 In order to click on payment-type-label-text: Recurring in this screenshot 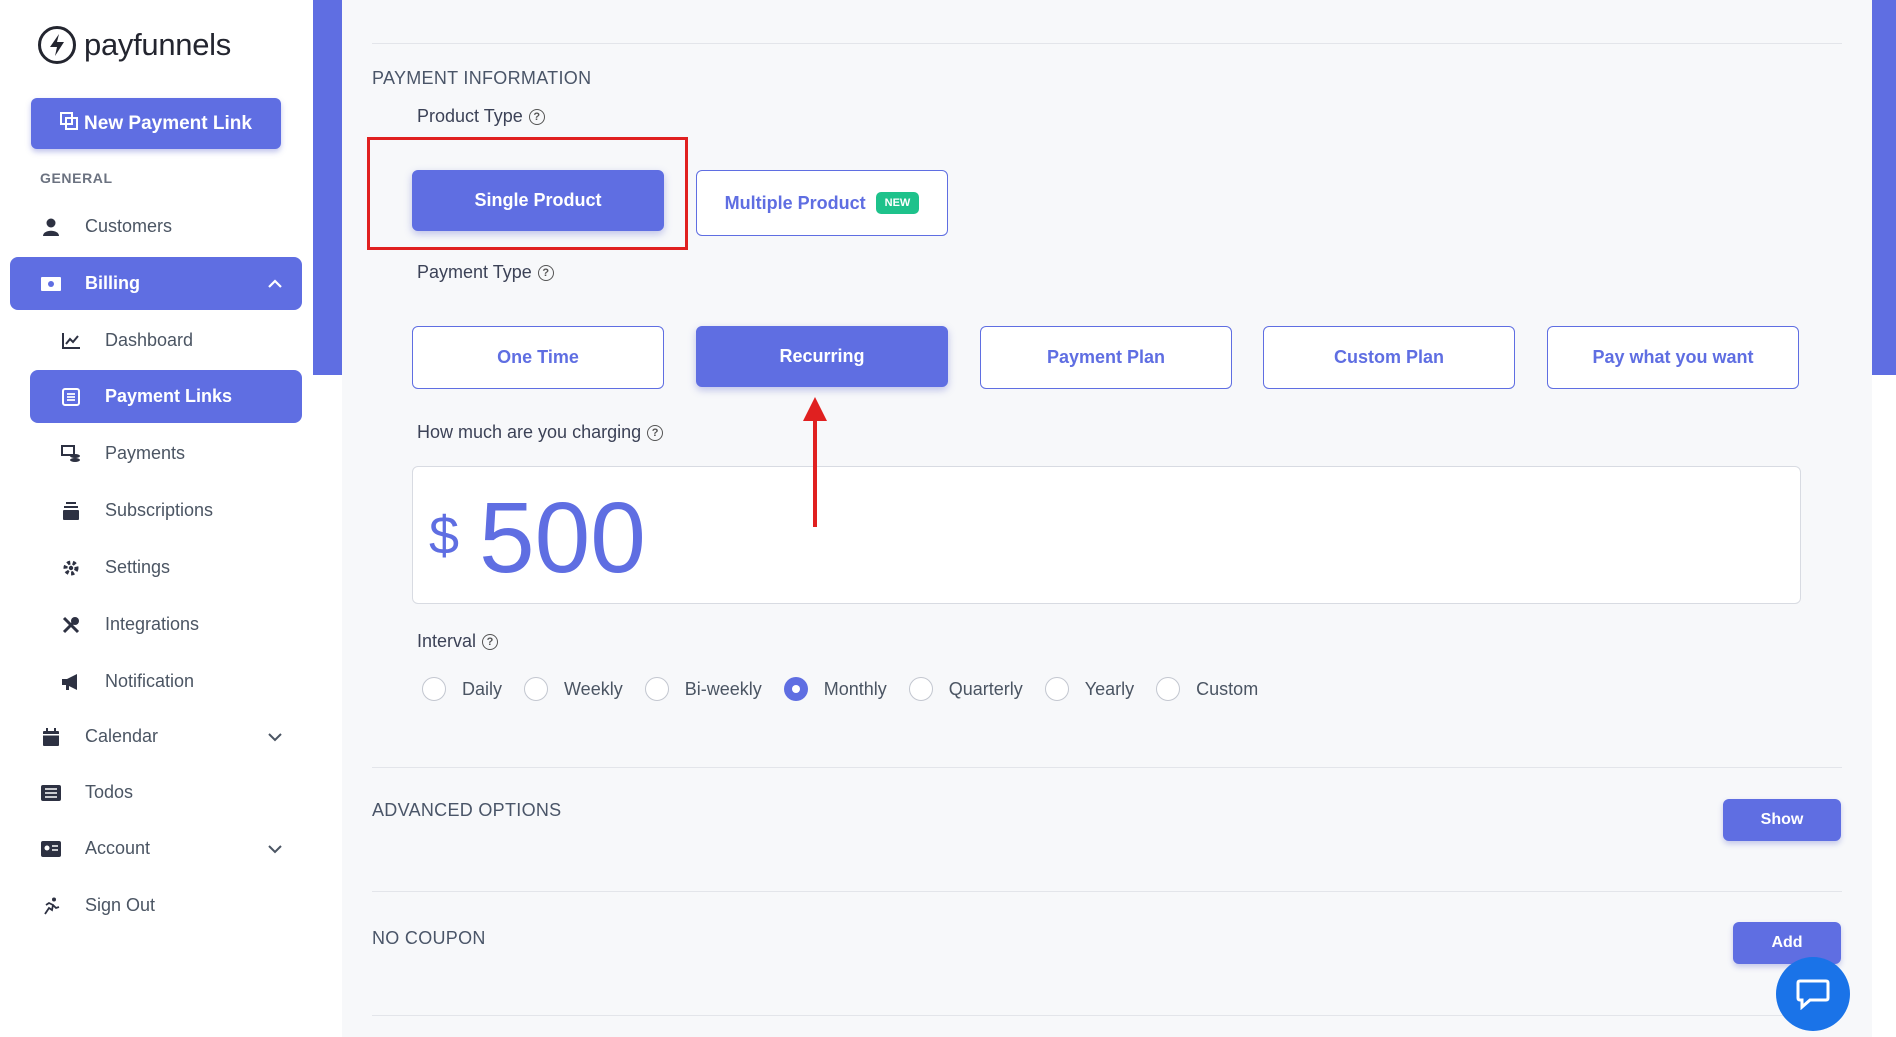, I will do `click(822, 356)`.